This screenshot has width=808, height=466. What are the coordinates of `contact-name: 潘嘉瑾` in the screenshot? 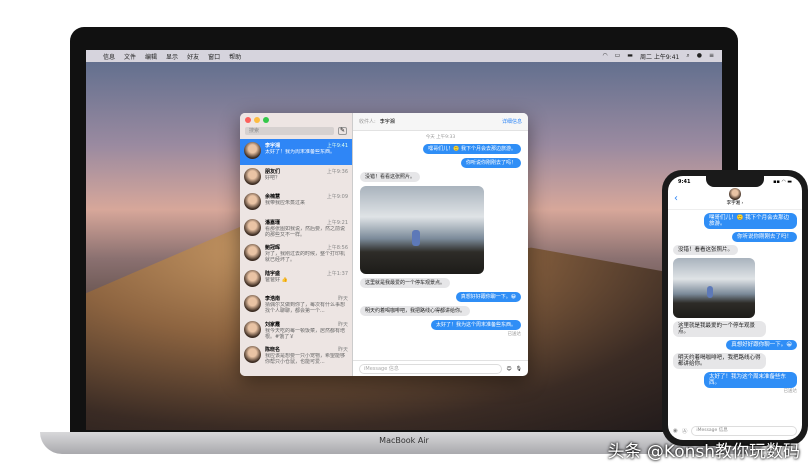 It's located at (273, 222).